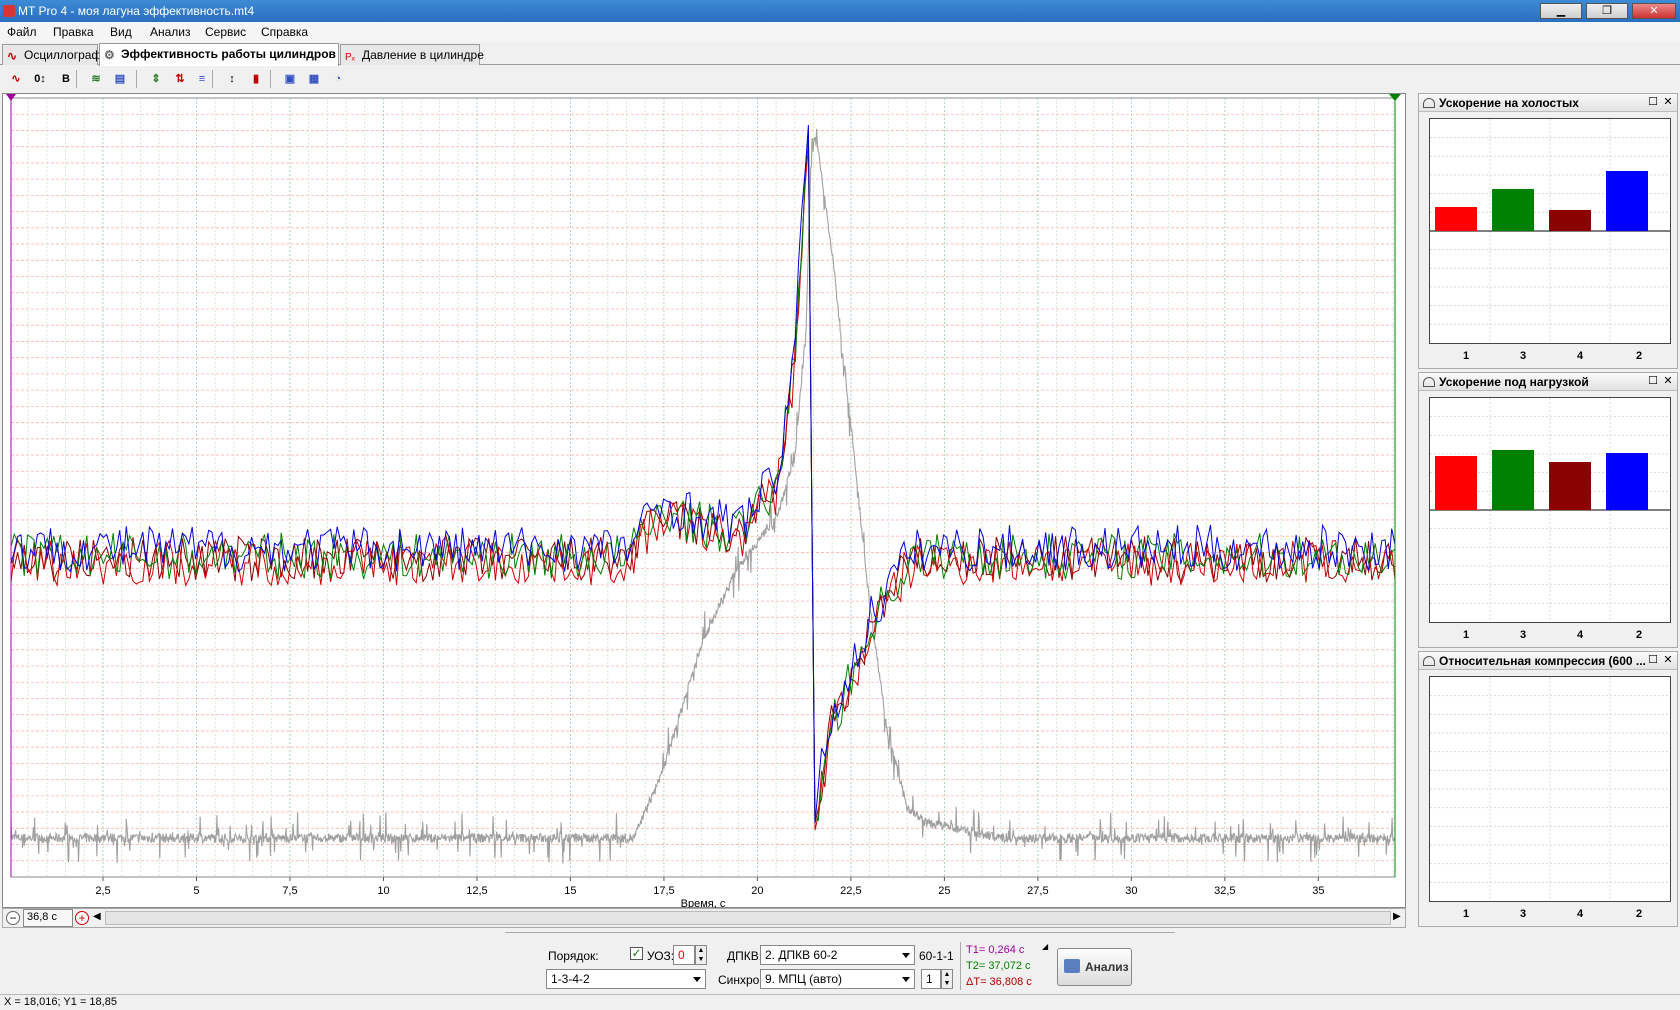  Describe the element at coordinates (51, 54) in the screenshot. I see `tab-oscillograph: ∿ Осциллограф` at that location.